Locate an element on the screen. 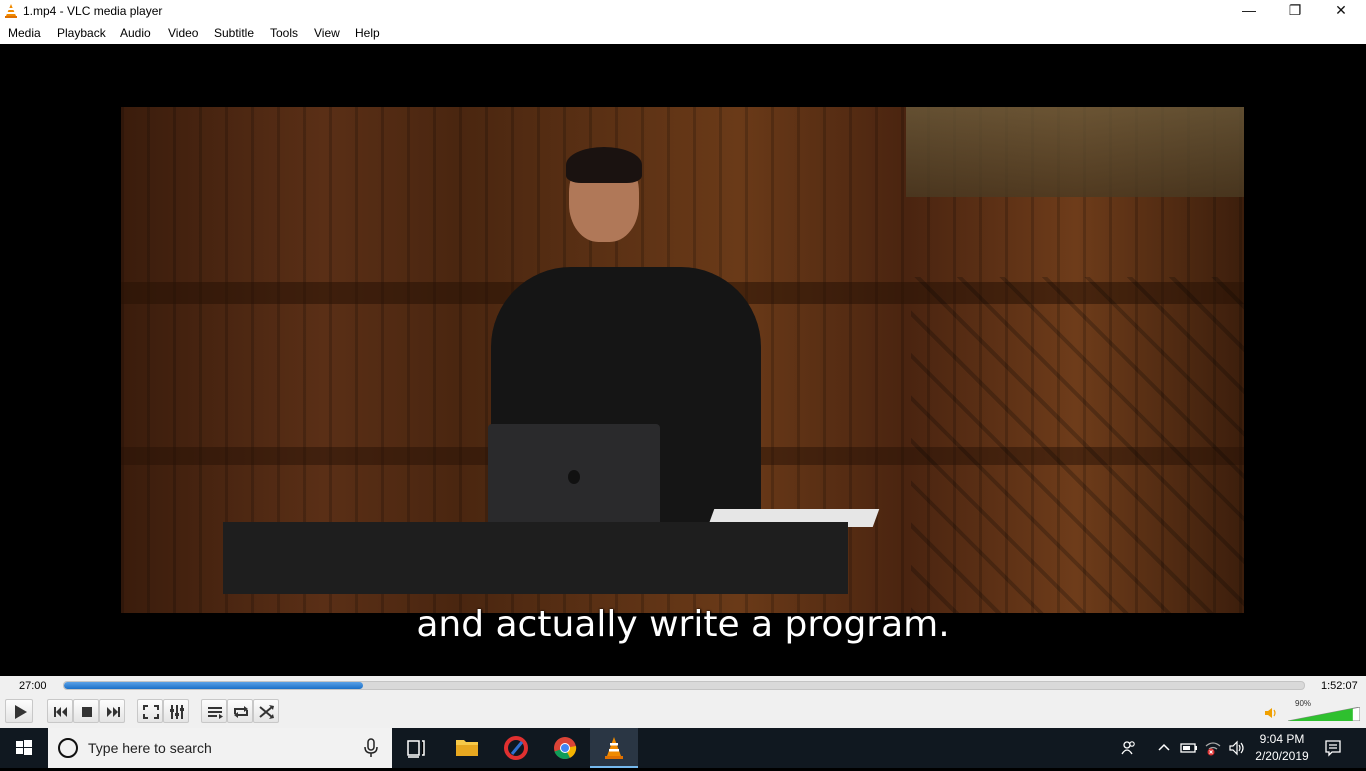  equalizer-icon is located at coordinates (177, 712).